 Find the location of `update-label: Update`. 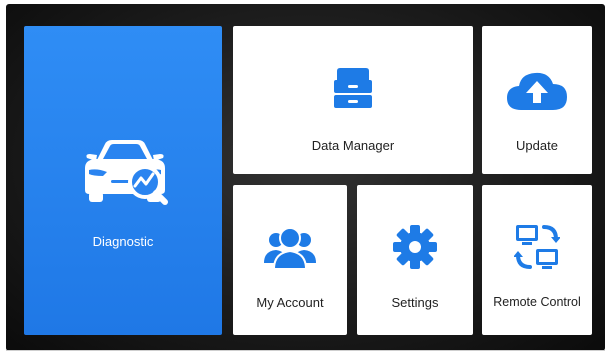

update-label: Update is located at coordinates (537, 145).